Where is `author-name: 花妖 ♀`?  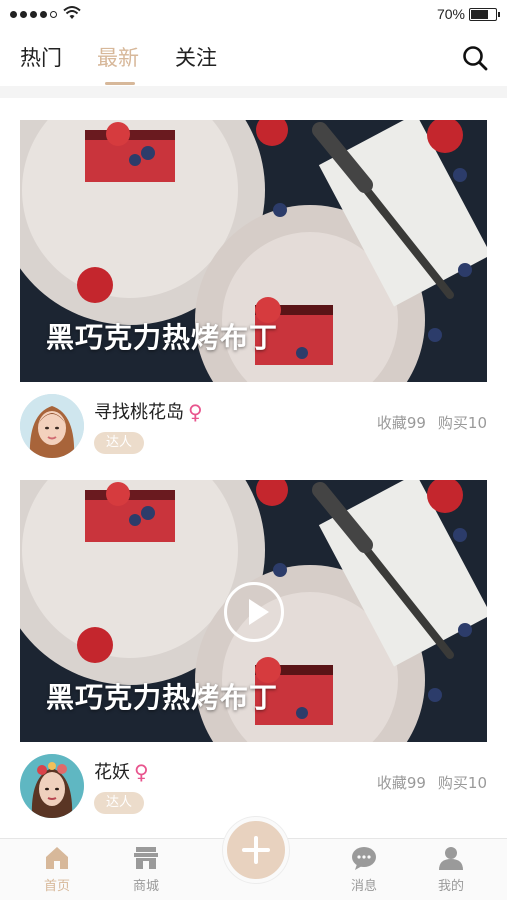 author-name: 花妖 ♀ is located at coordinates (121, 771).